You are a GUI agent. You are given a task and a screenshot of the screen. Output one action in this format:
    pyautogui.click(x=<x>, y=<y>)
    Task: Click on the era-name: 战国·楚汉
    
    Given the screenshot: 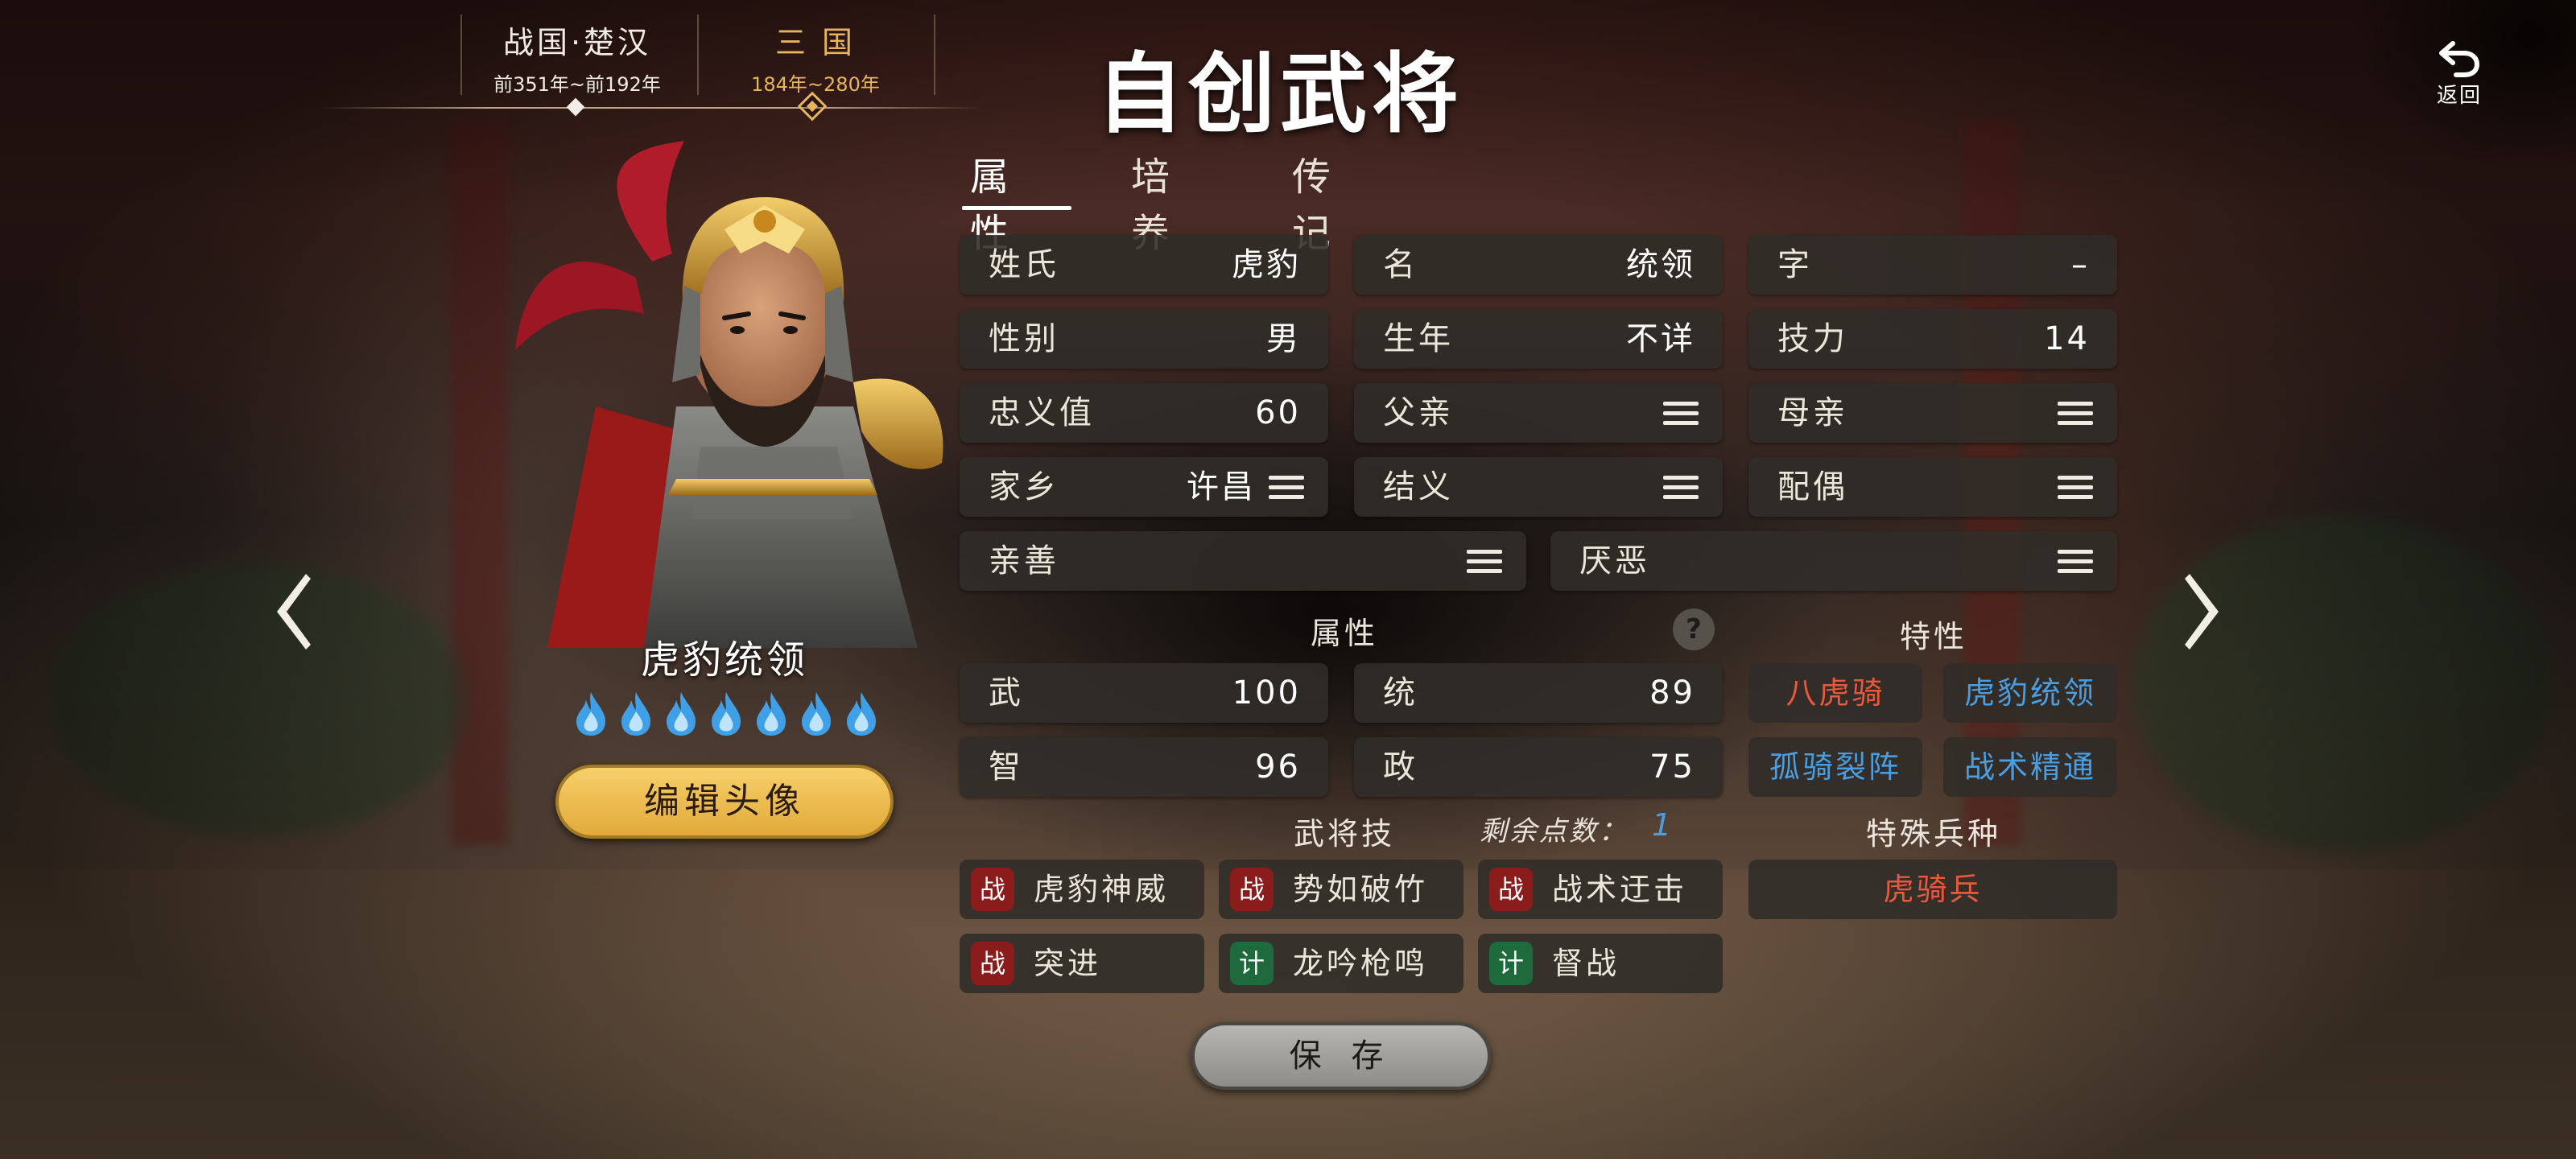 What is the action you would take?
    pyautogui.click(x=577, y=42)
    